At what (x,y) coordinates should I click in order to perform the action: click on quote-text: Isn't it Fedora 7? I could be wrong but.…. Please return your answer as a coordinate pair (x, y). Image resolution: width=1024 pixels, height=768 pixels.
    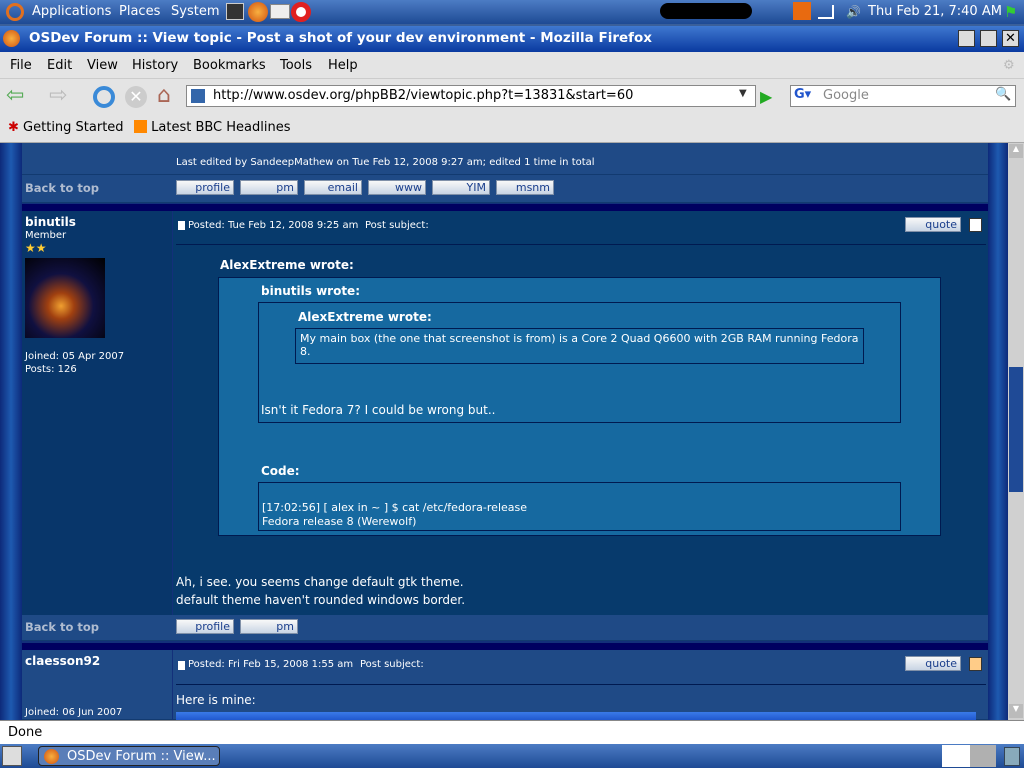
    Looking at the image, I should click on (378, 410).